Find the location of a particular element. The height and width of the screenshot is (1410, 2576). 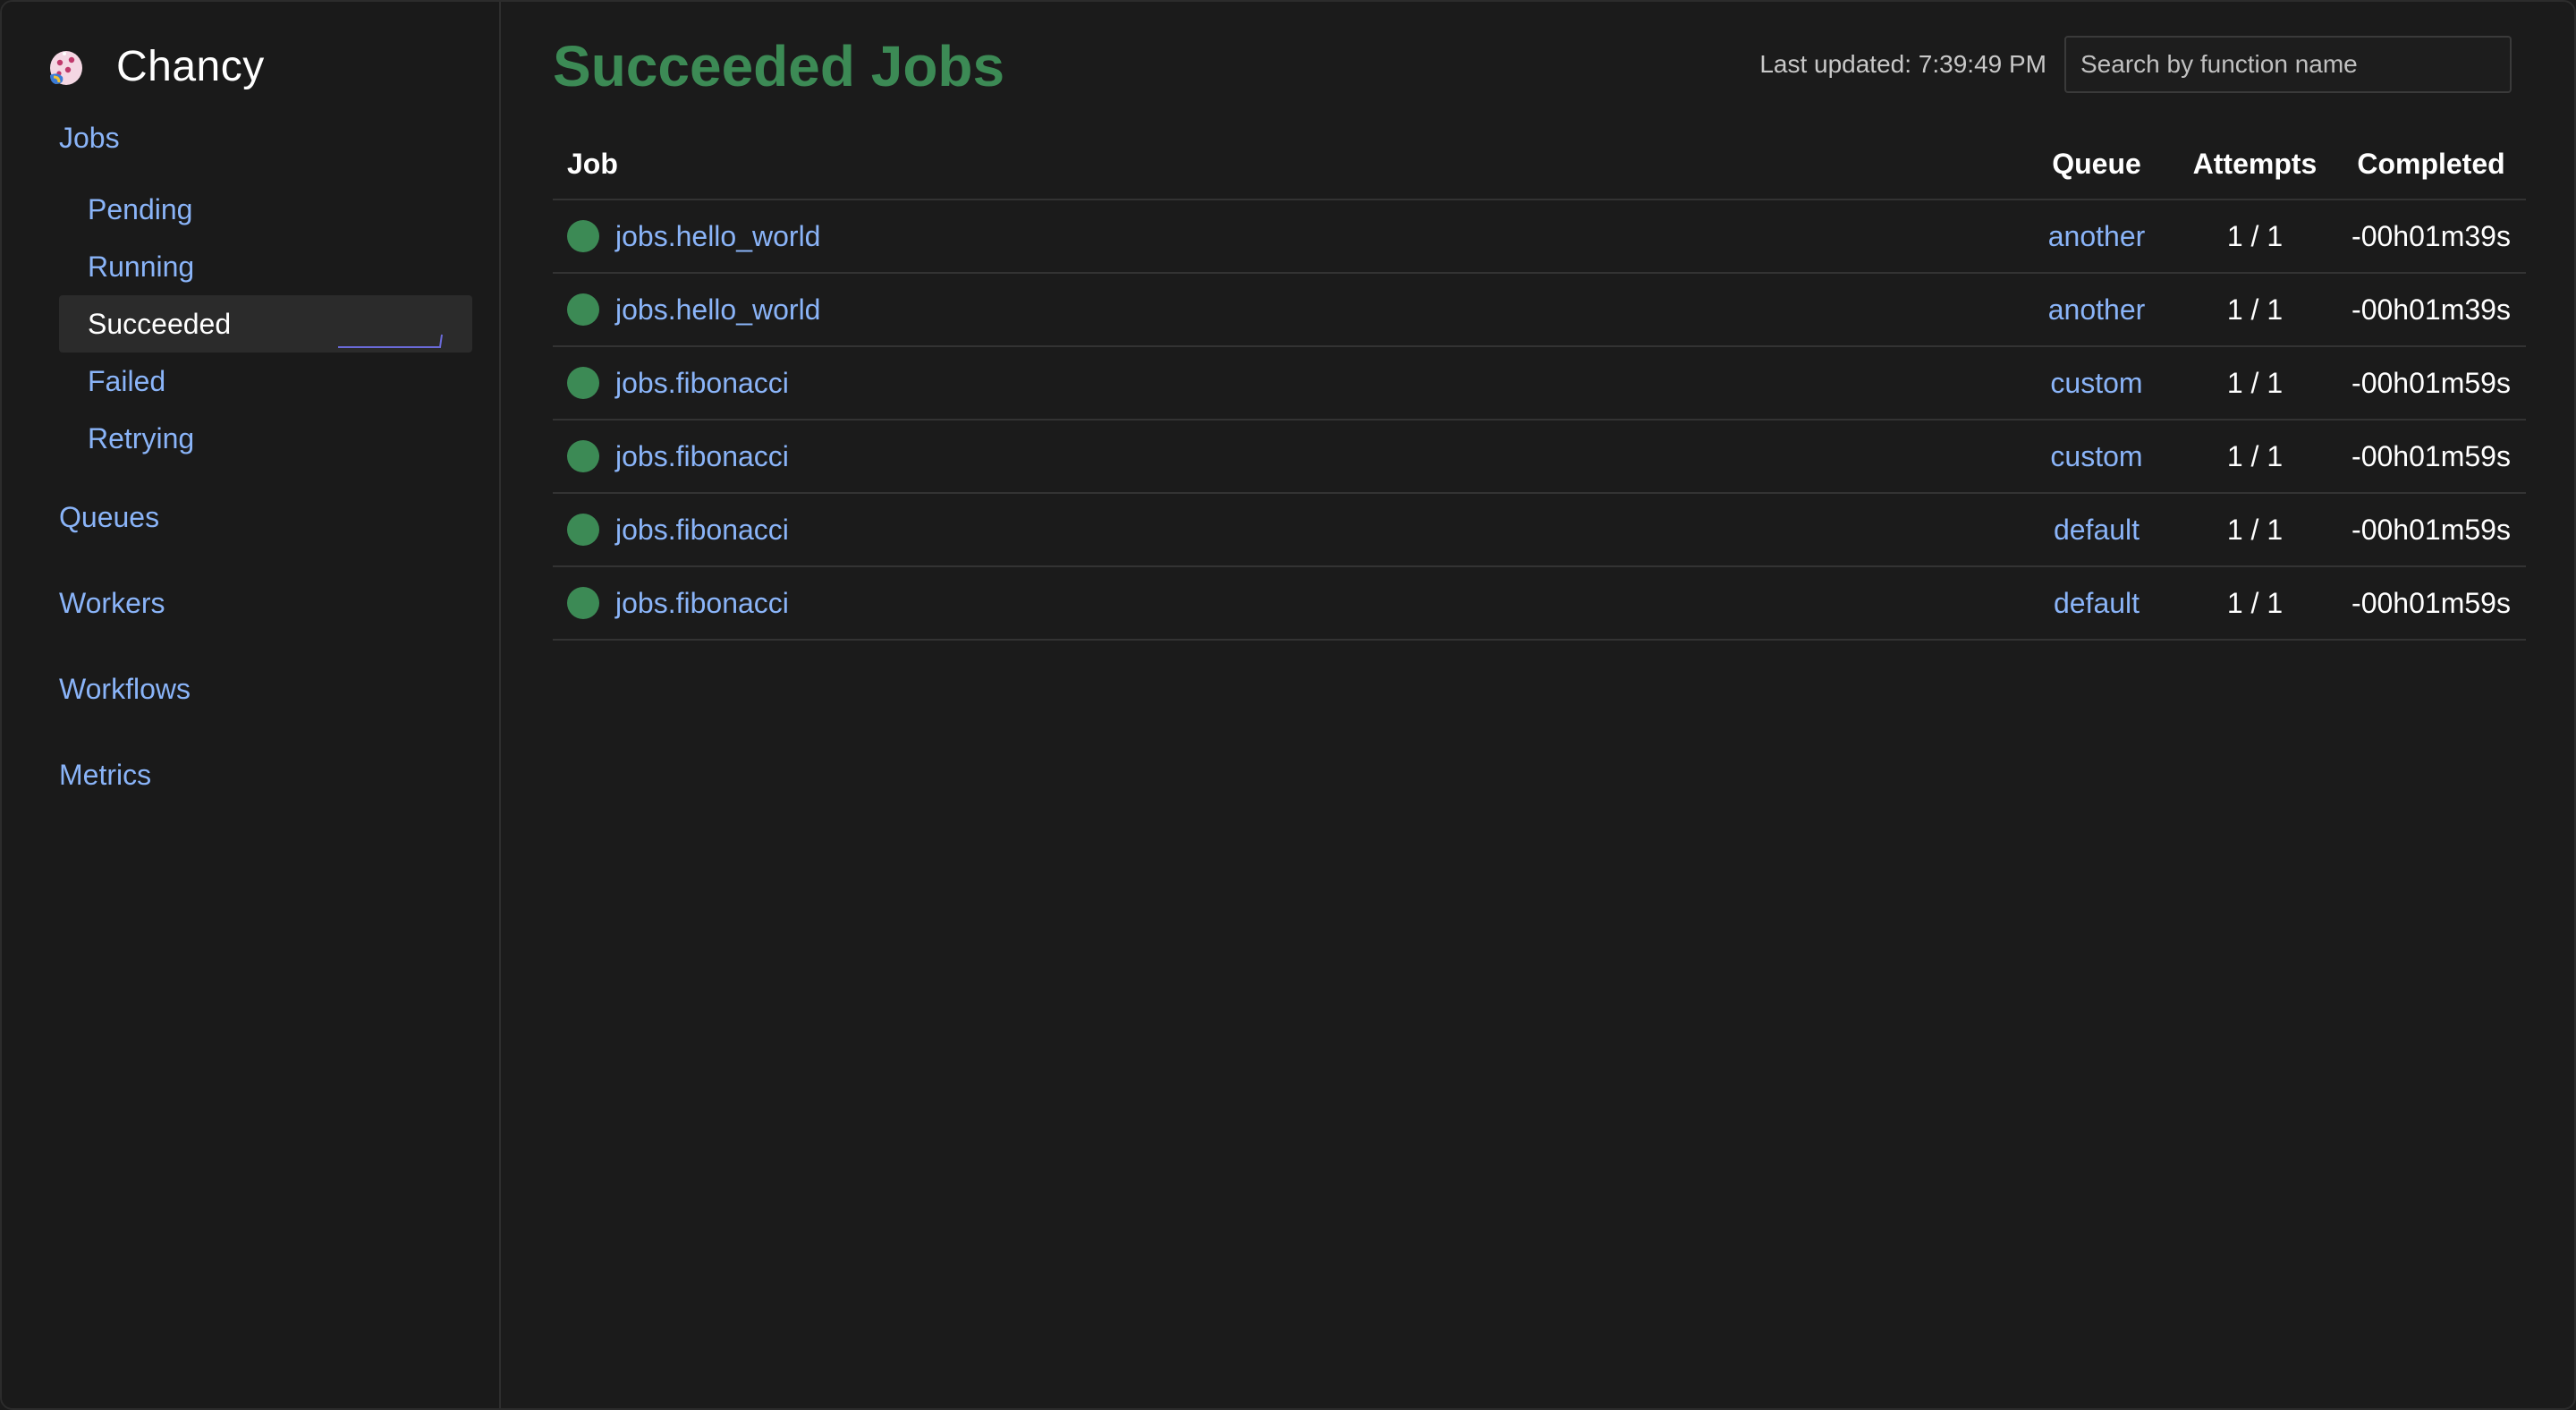

nav-jobs-succeeded-label: Succeeded is located at coordinates (160, 323).